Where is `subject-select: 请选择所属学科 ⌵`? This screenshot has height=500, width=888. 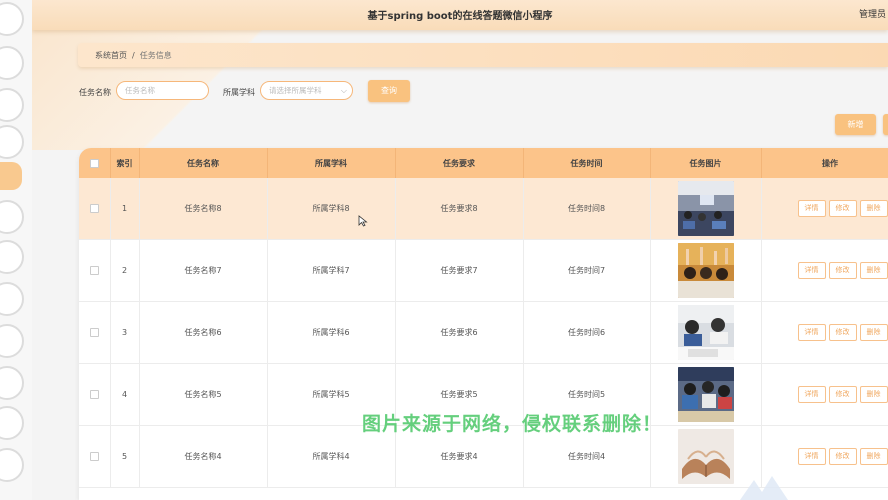
subject-select: 请选择所属学科 ⌵ is located at coordinates (306, 90).